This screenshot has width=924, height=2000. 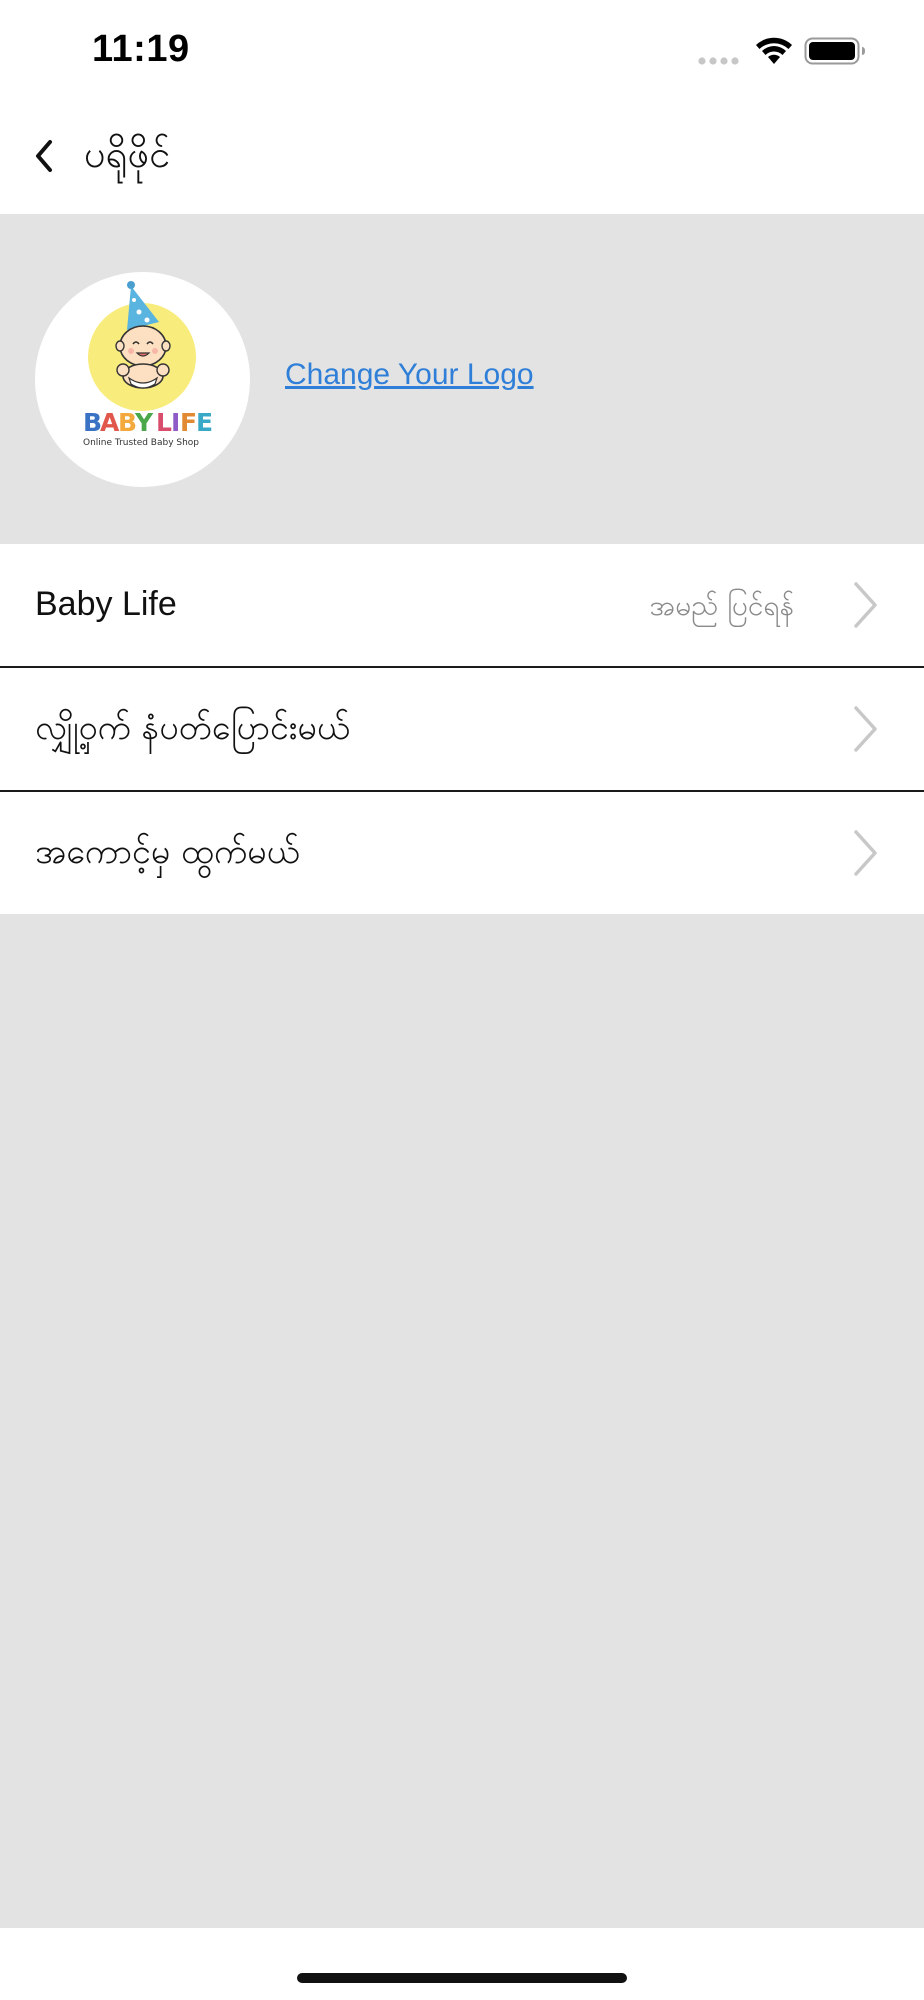 What do you see at coordinates (774, 50) in the screenshot?
I see `wifi-icon` at bounding box center [774, 50].